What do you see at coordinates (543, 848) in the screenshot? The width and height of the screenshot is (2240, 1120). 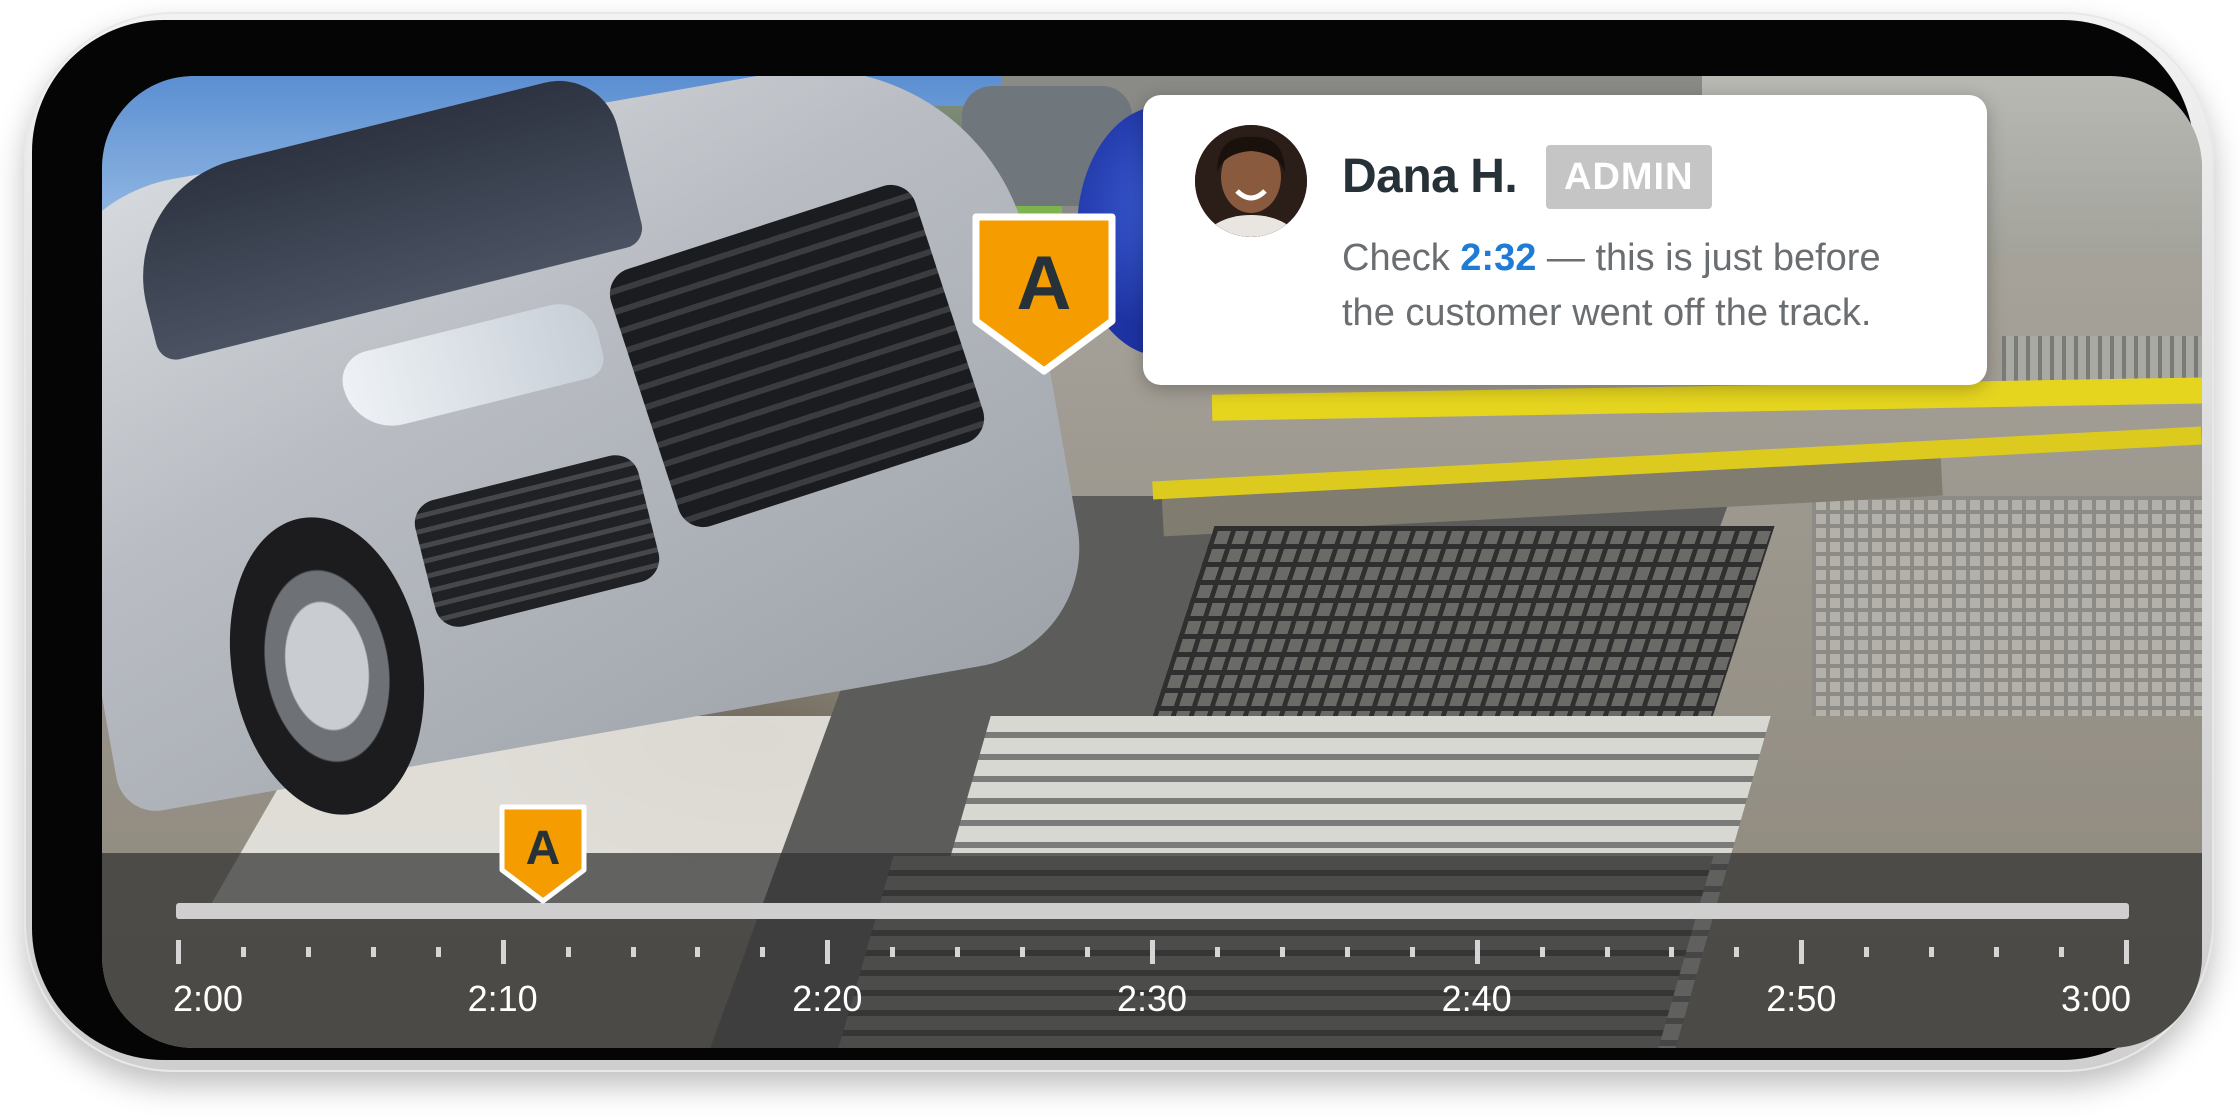 I see `timeline-marker-label: A` at bounding box center [543, 848].